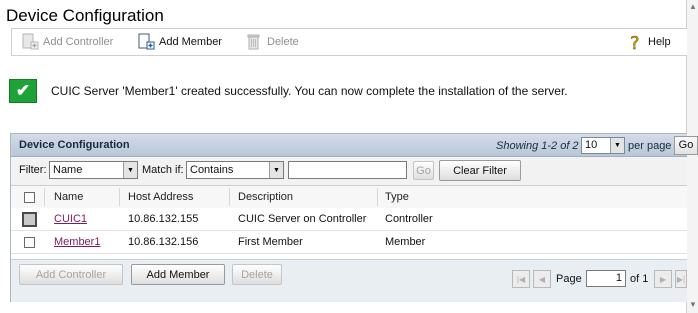  What do you see at coordinates (692, 156) in the screenshot?
I see `vertical-scrollbar: ▲ ▼` at bounding box center [692, 156].